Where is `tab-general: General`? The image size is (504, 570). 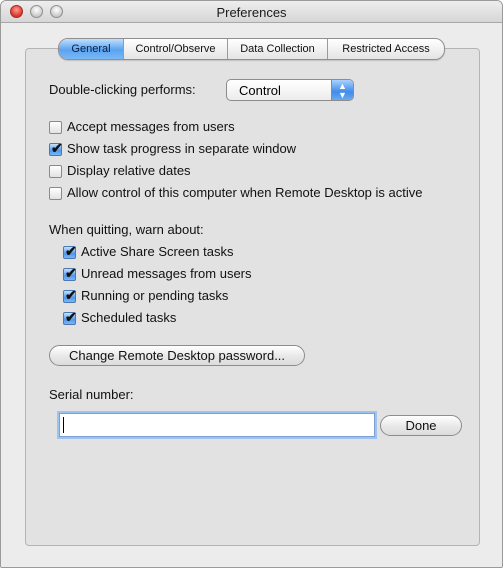
tab-general: General is located at coordinates (91, 49).